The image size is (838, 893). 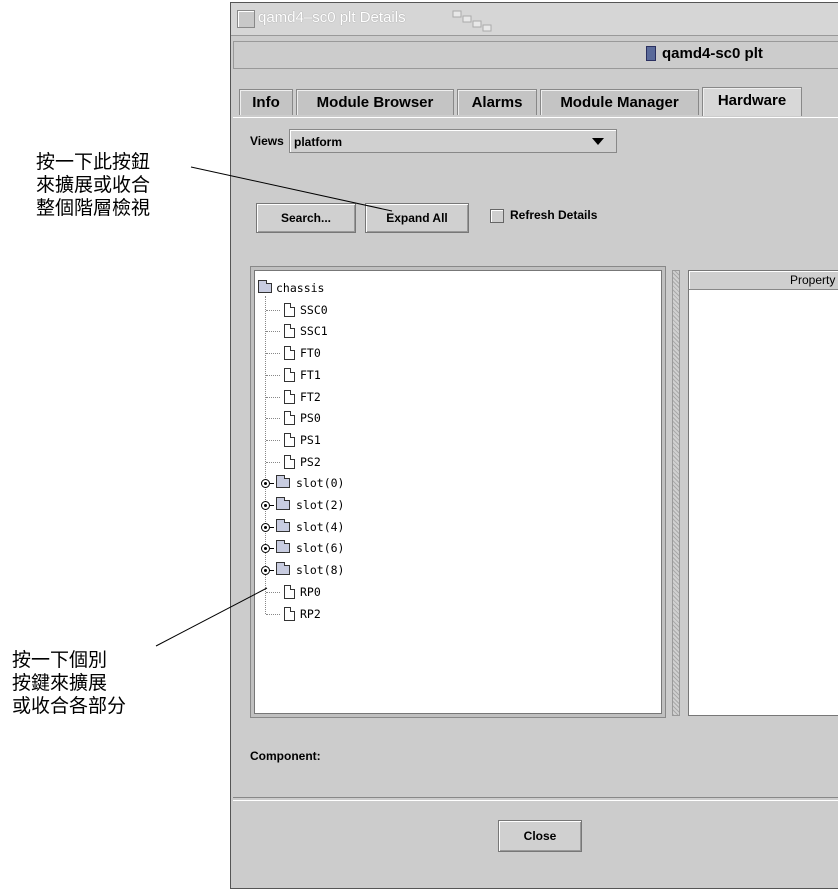 What do you see at coordinates (310, 418) in the screenshot?
I see `tree-node-label: PS0` at bounding box center [310, 418].